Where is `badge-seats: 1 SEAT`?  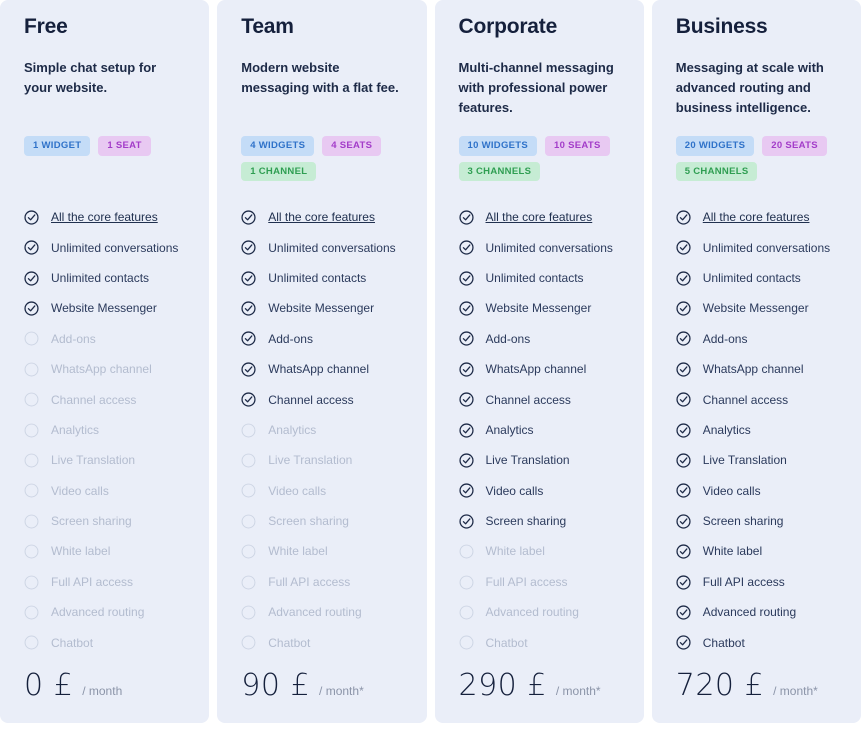
badge-seats: 1 SEAT is located at coordinates (124, 146).